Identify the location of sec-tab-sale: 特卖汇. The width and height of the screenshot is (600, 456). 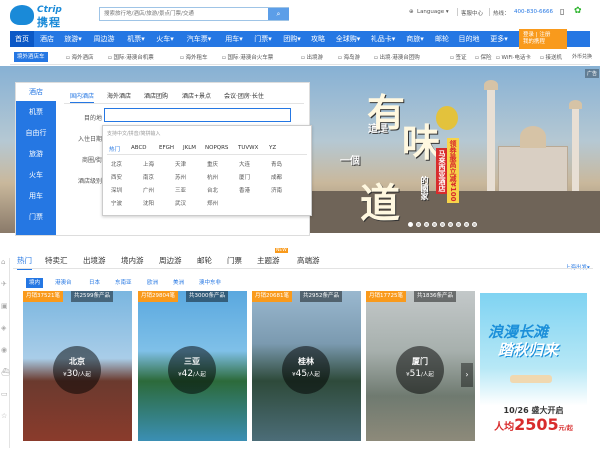
(56, 260).